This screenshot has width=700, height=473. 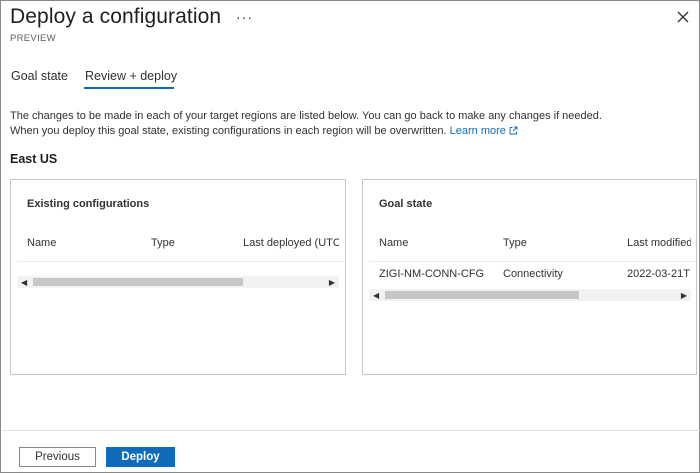 I want to click on external-link-icon, so click(x=513, y=132).